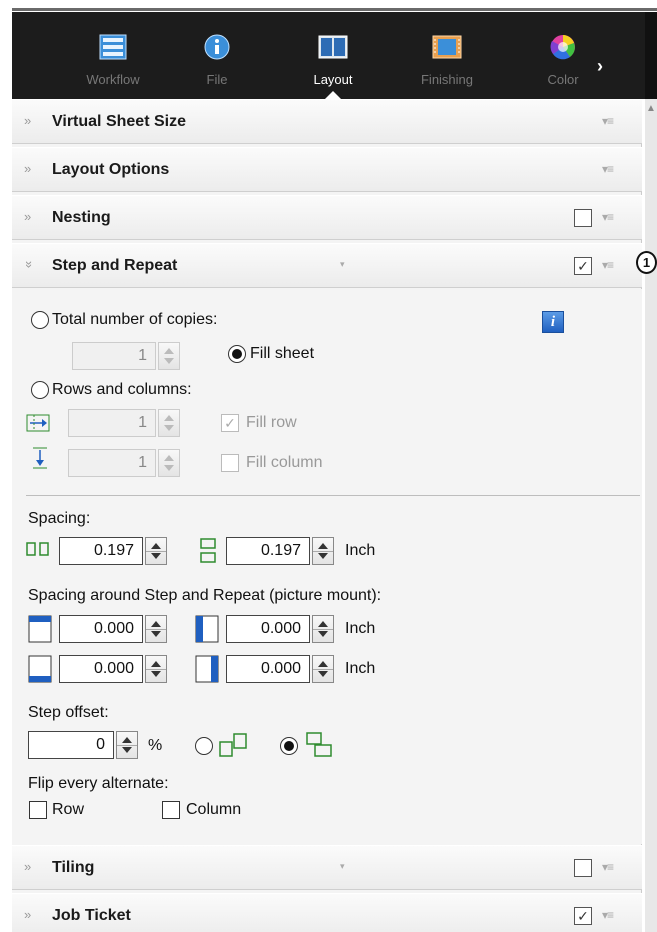 The image size is (657, 932). Describe the element at coordinates (327, 912) in the screenshot. I see `section-job-ticket: » Job Ticket ✓ ▾≡` at that location.